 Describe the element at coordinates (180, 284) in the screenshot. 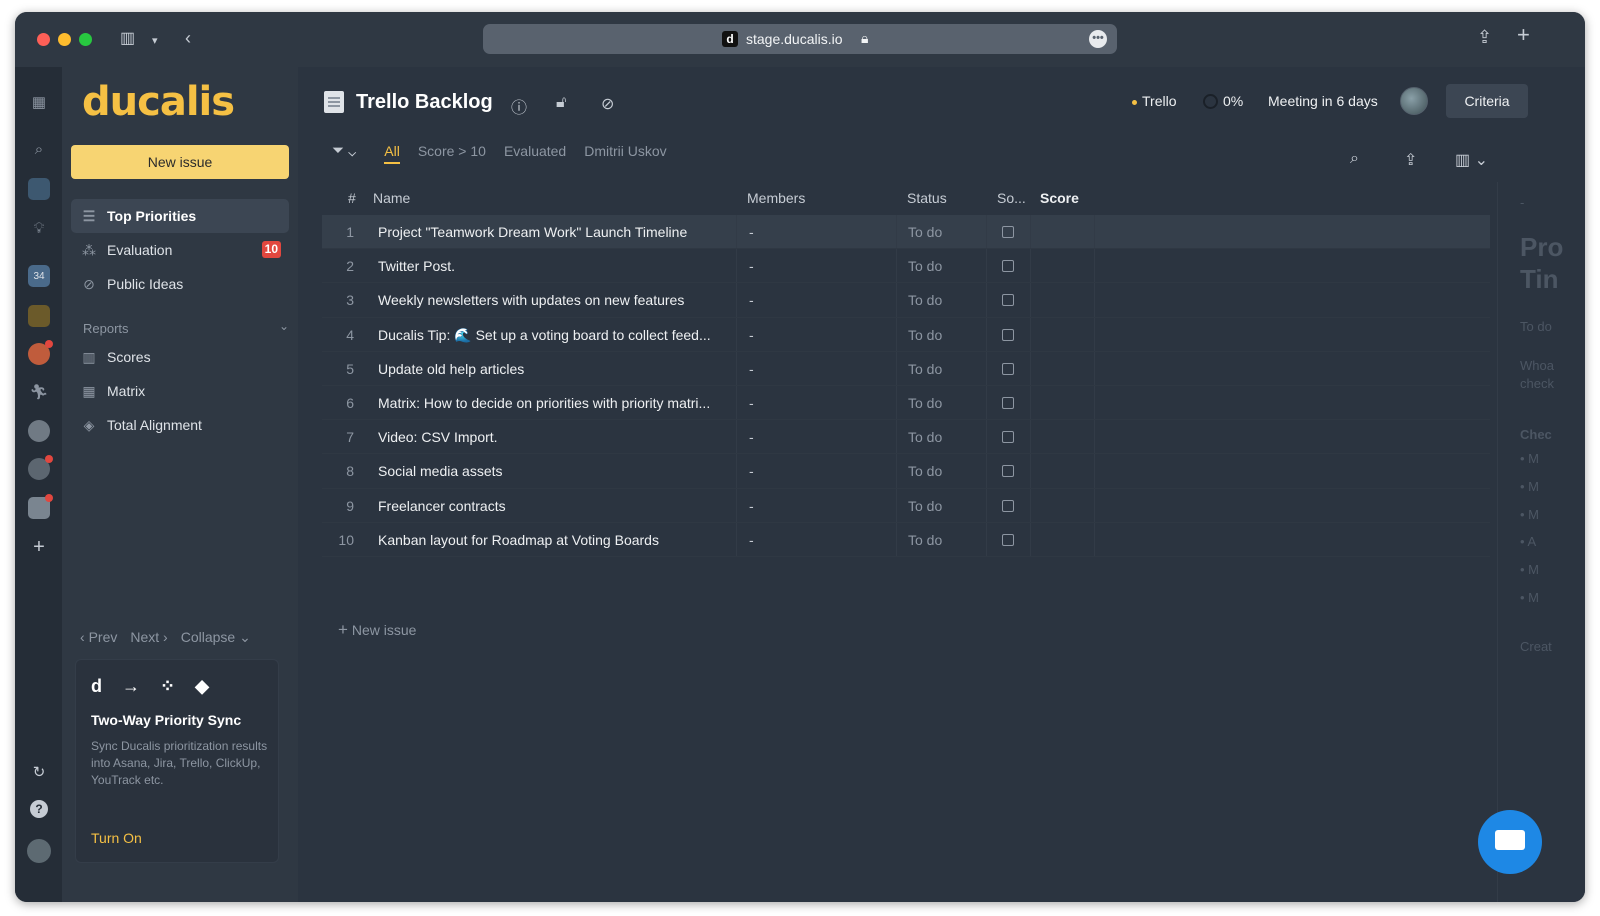

I see `sidebar-item-public-ideas: ⊘ Public Ideas` at that location.